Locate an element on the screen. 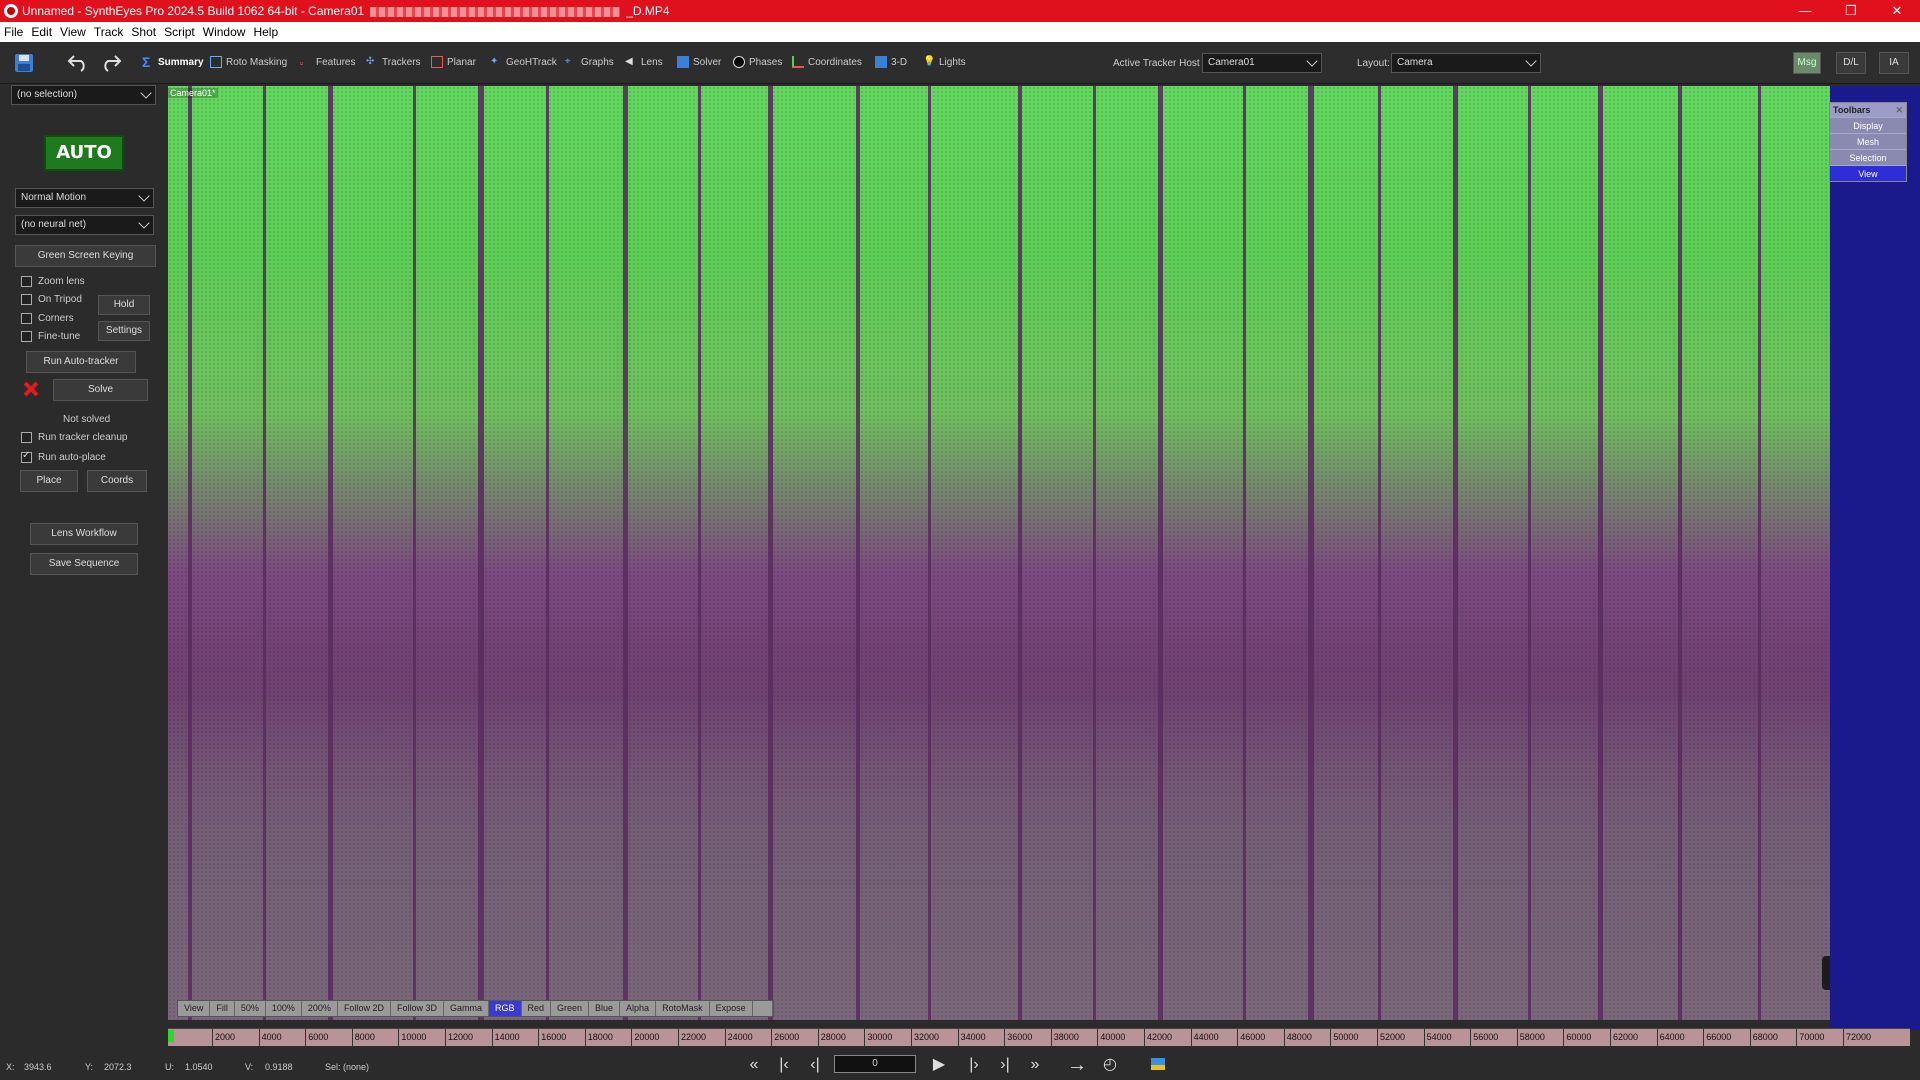  go-to-end-icon: ›| is located at coordinates (1005, 1065).